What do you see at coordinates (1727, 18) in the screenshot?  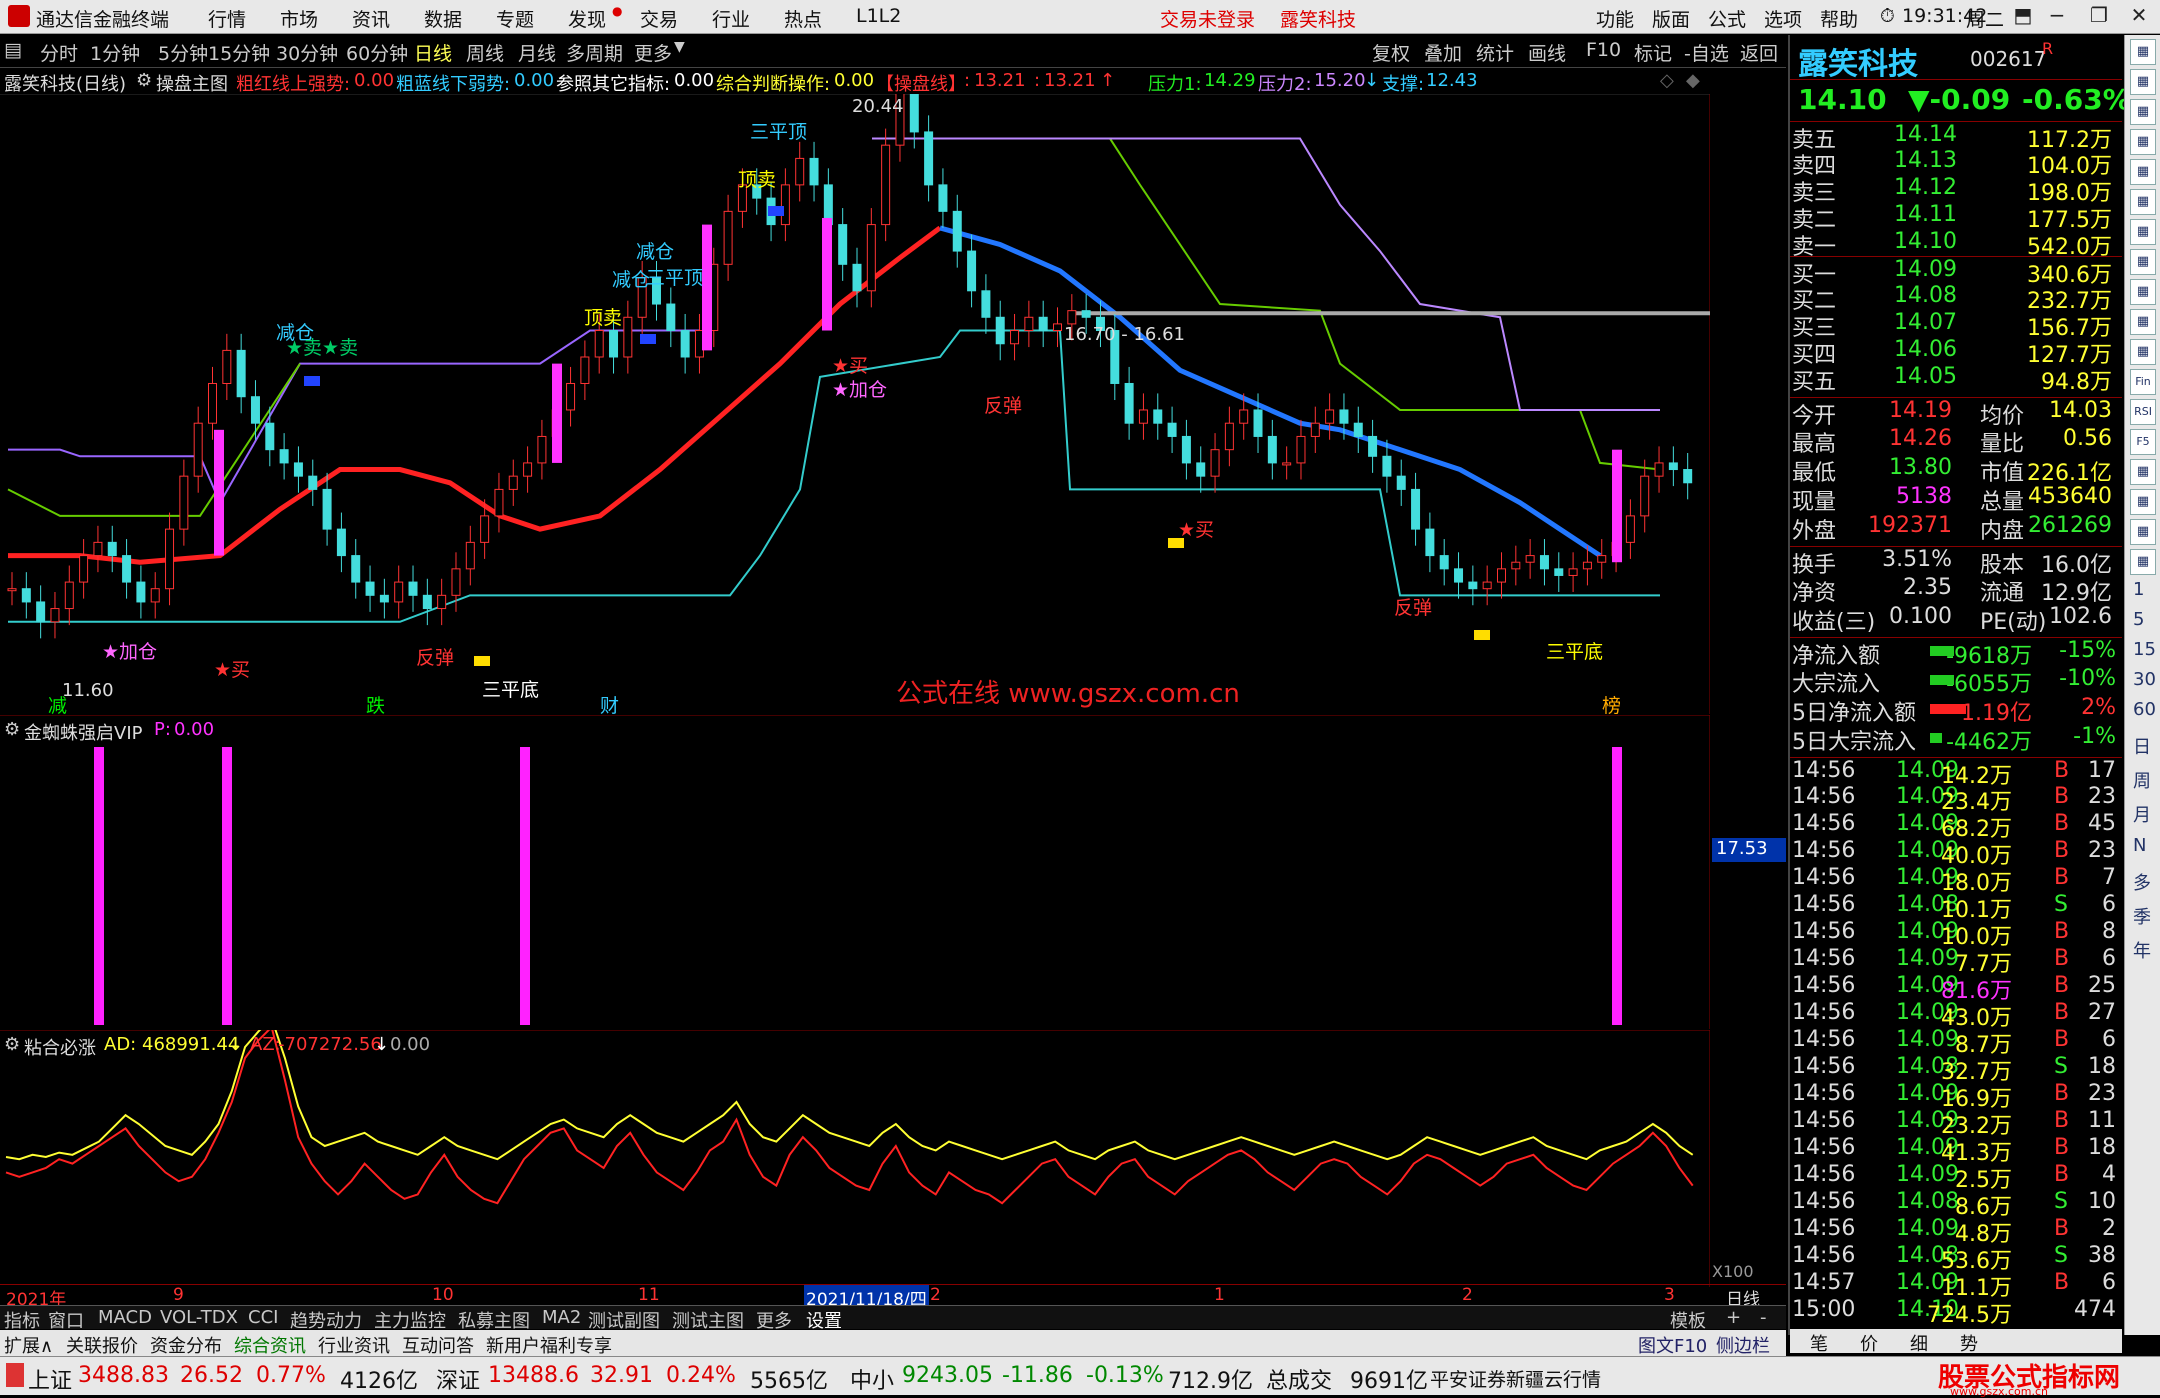 I see `menu-gongshi: 公式` at bounding box center [1727, 18].